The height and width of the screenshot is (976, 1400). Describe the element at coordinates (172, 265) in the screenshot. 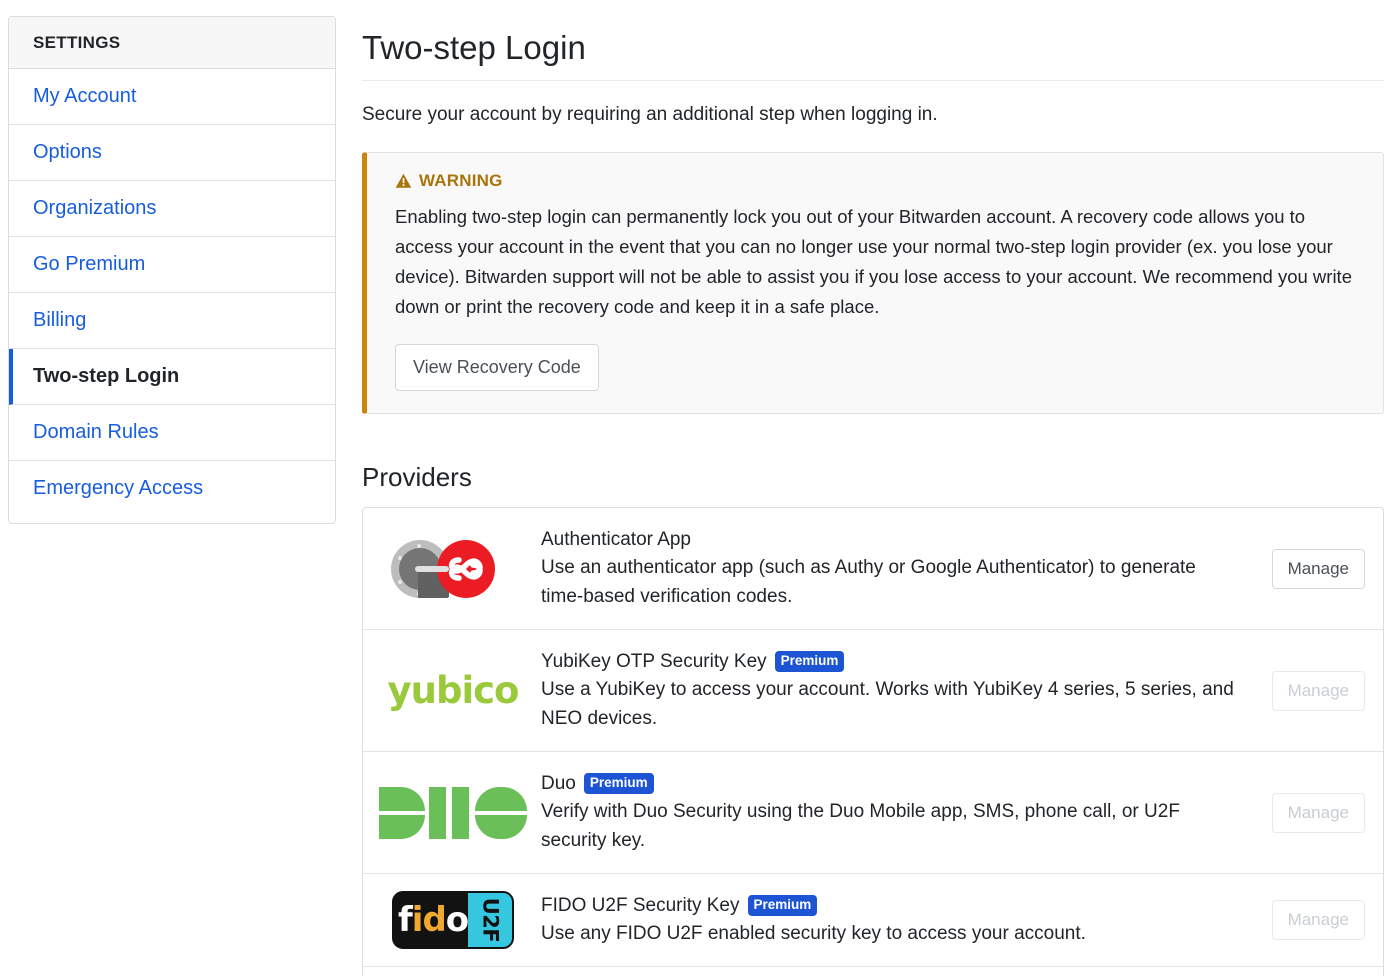

I see `sidebar-item-go-premium: Go Premium` at that location.